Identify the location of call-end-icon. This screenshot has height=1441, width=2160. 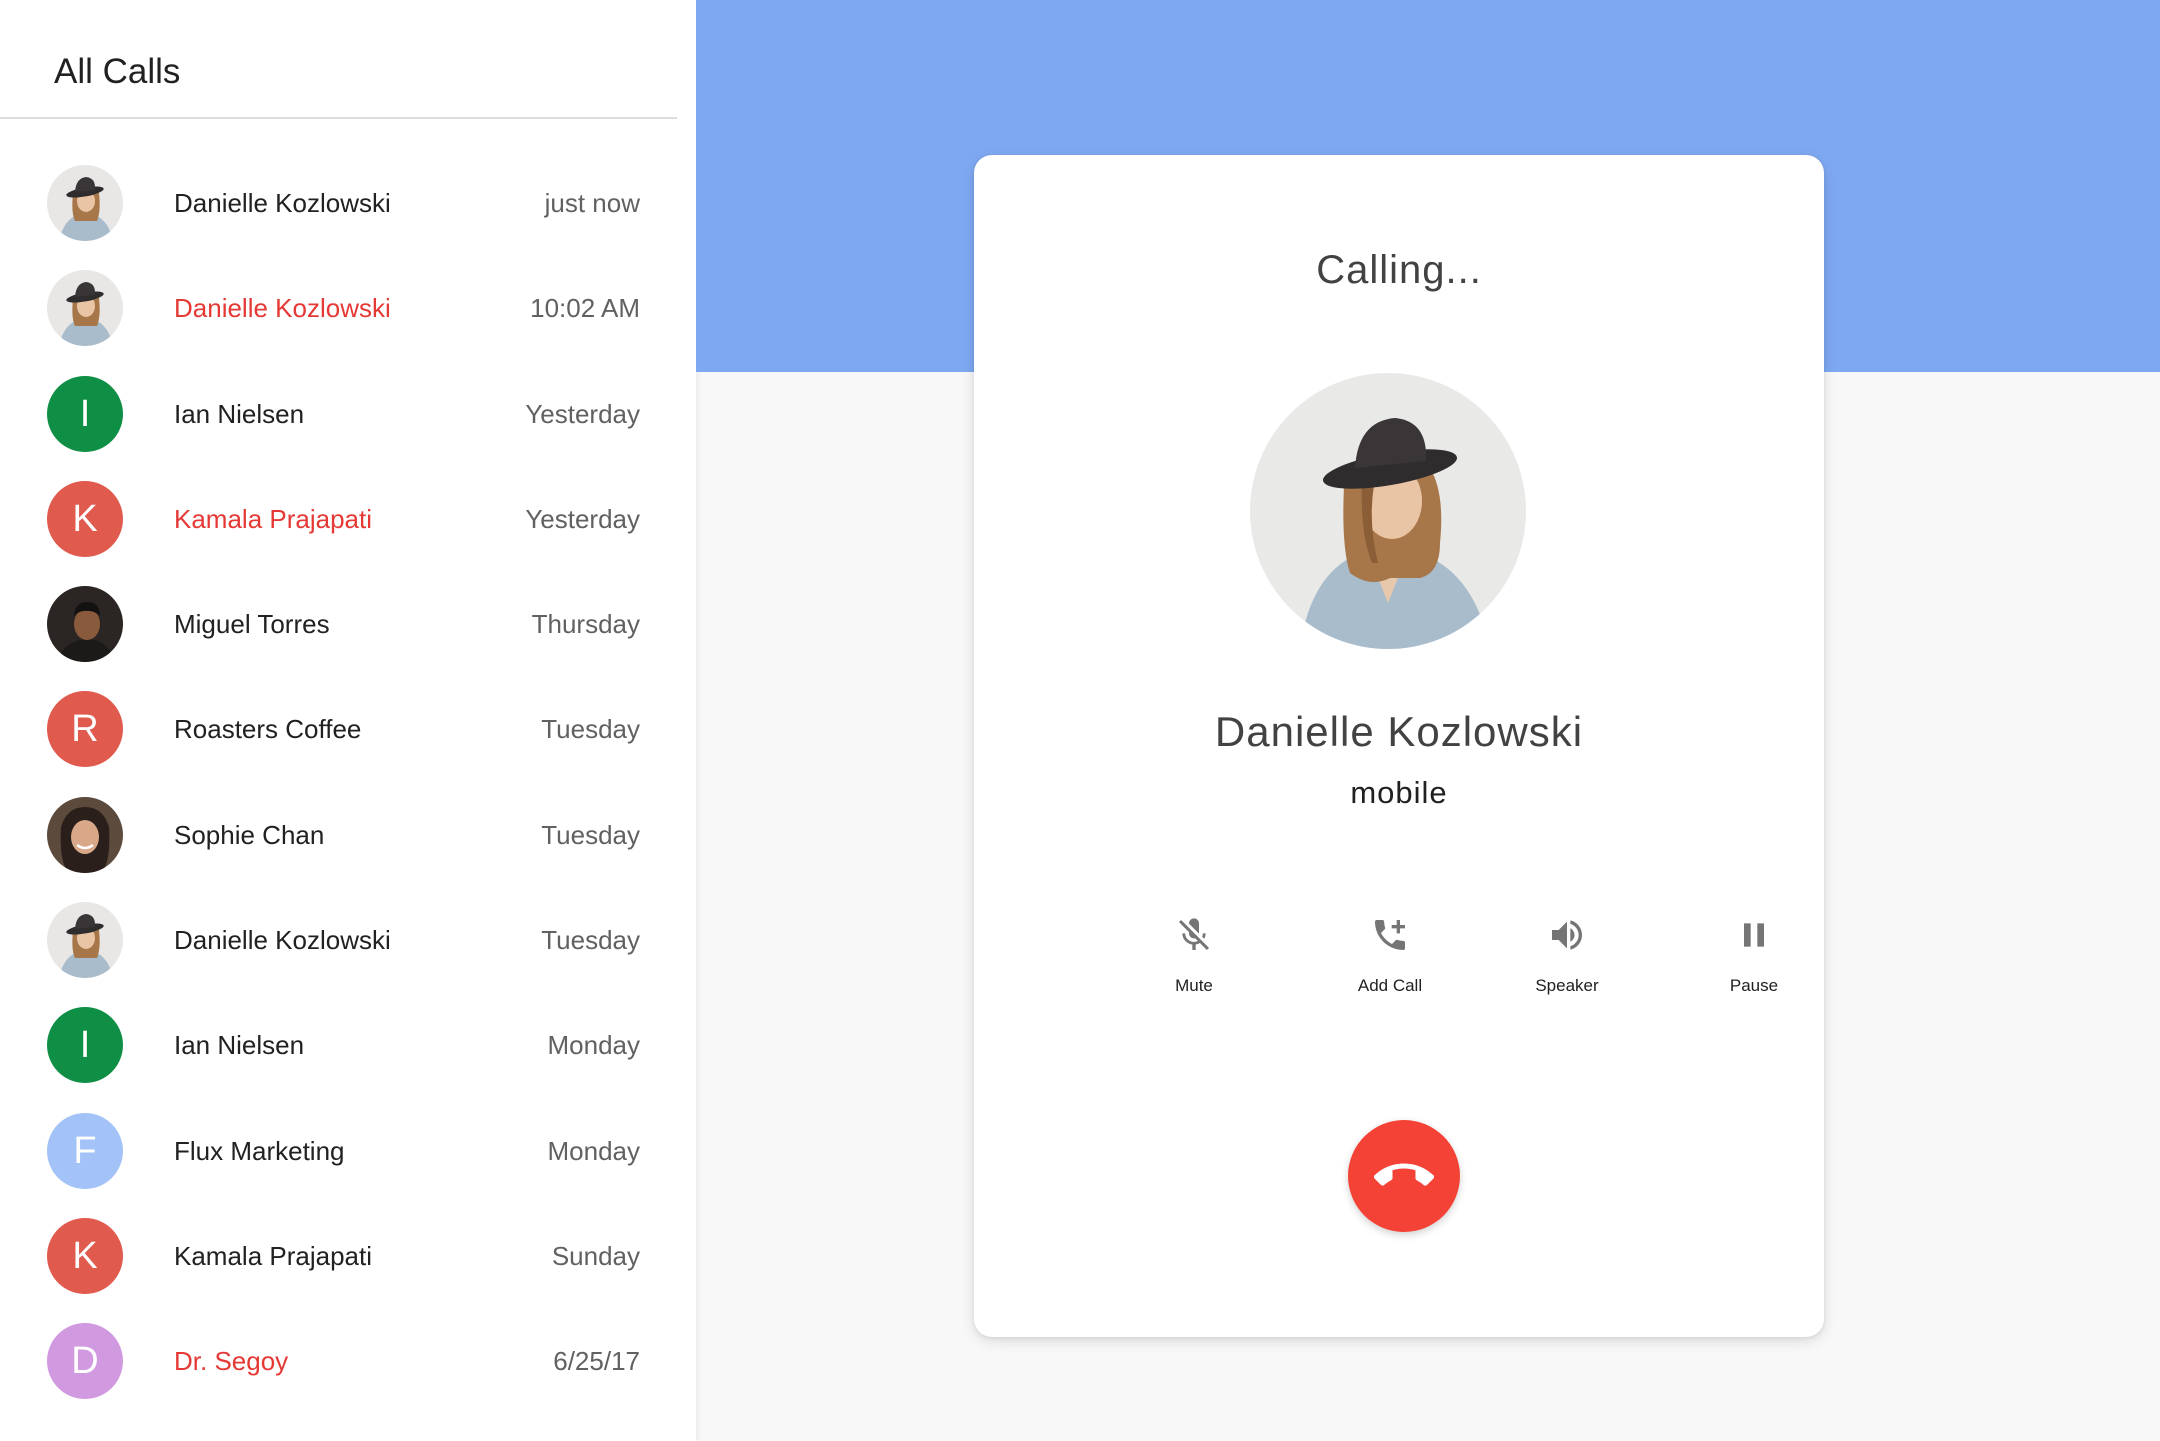
(1404, 1174).